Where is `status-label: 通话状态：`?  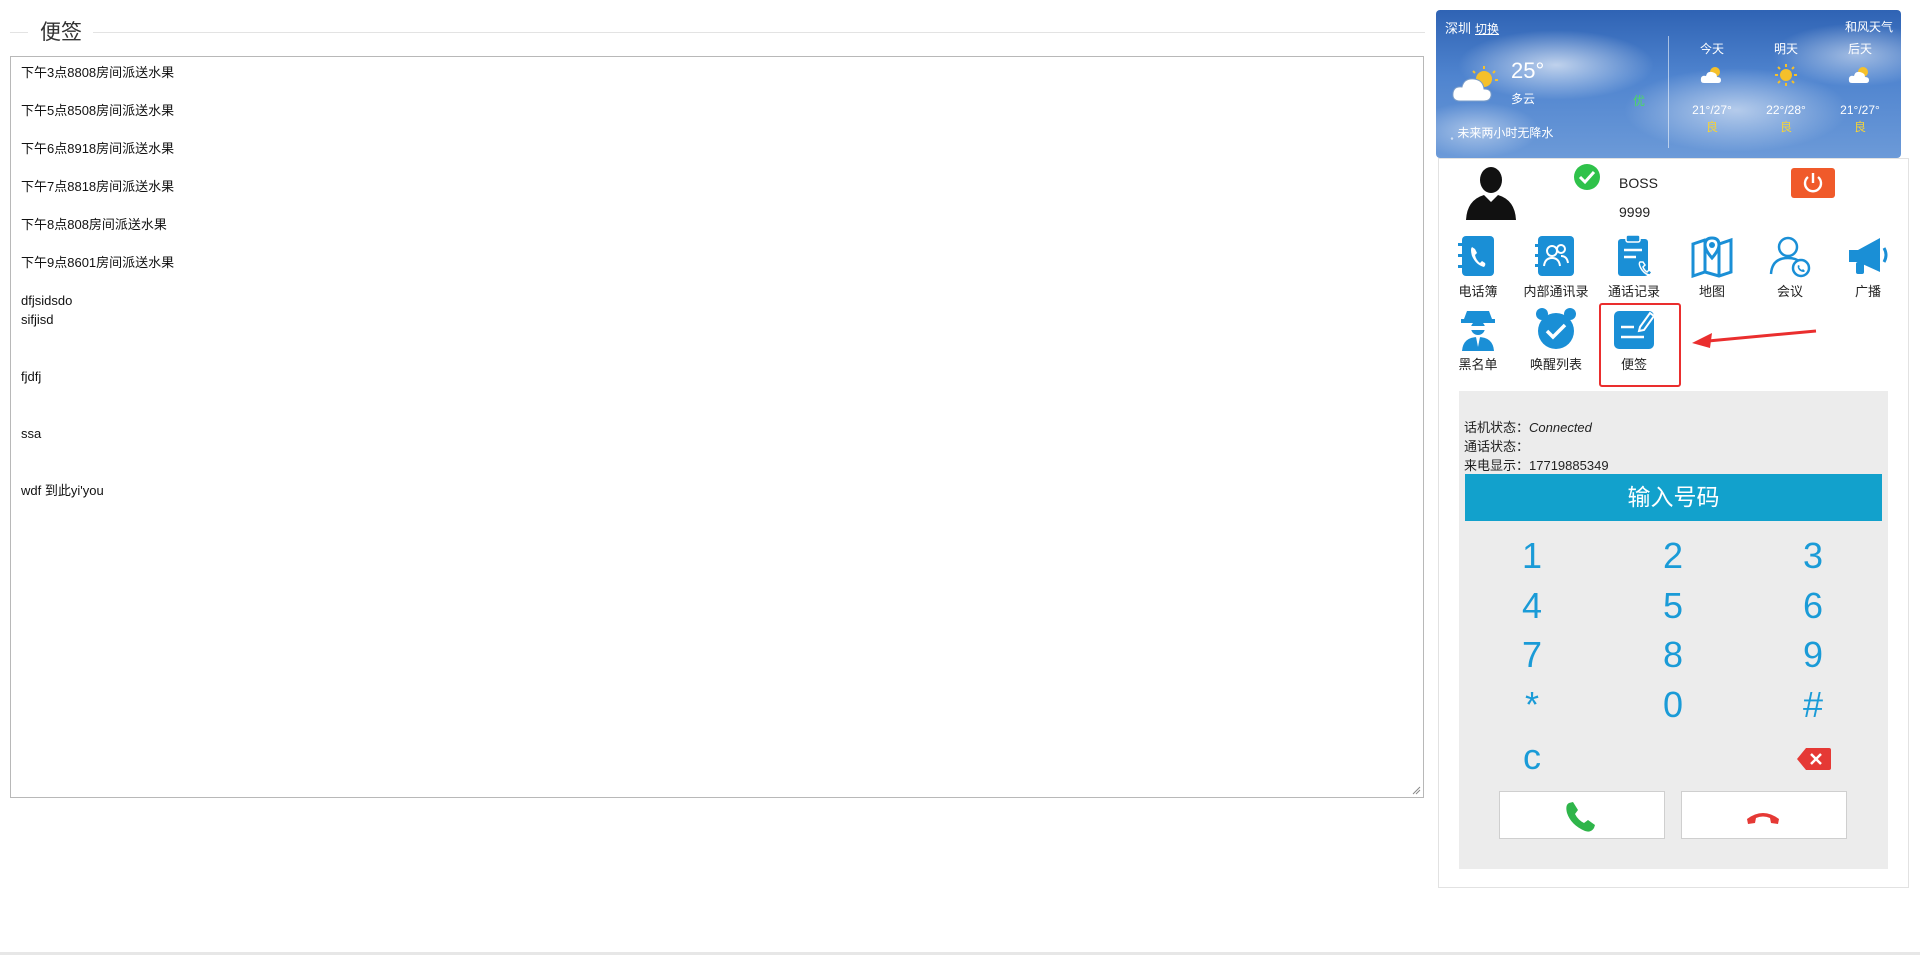
status-label: 通话状态： is located at coordinates (1497, 446).